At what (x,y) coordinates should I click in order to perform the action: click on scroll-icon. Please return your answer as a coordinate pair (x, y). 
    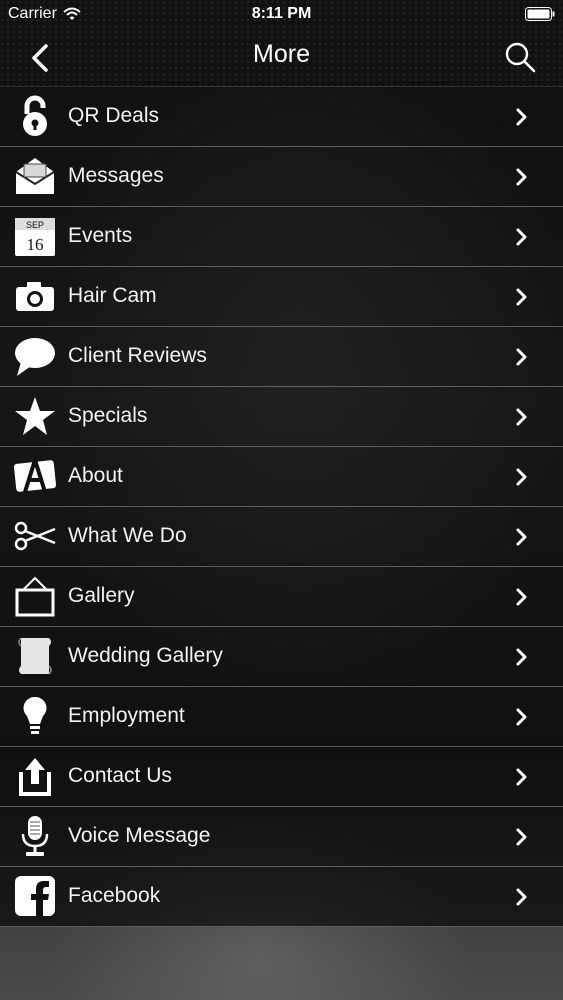
    Looking at the image, I should click on (35, 656).